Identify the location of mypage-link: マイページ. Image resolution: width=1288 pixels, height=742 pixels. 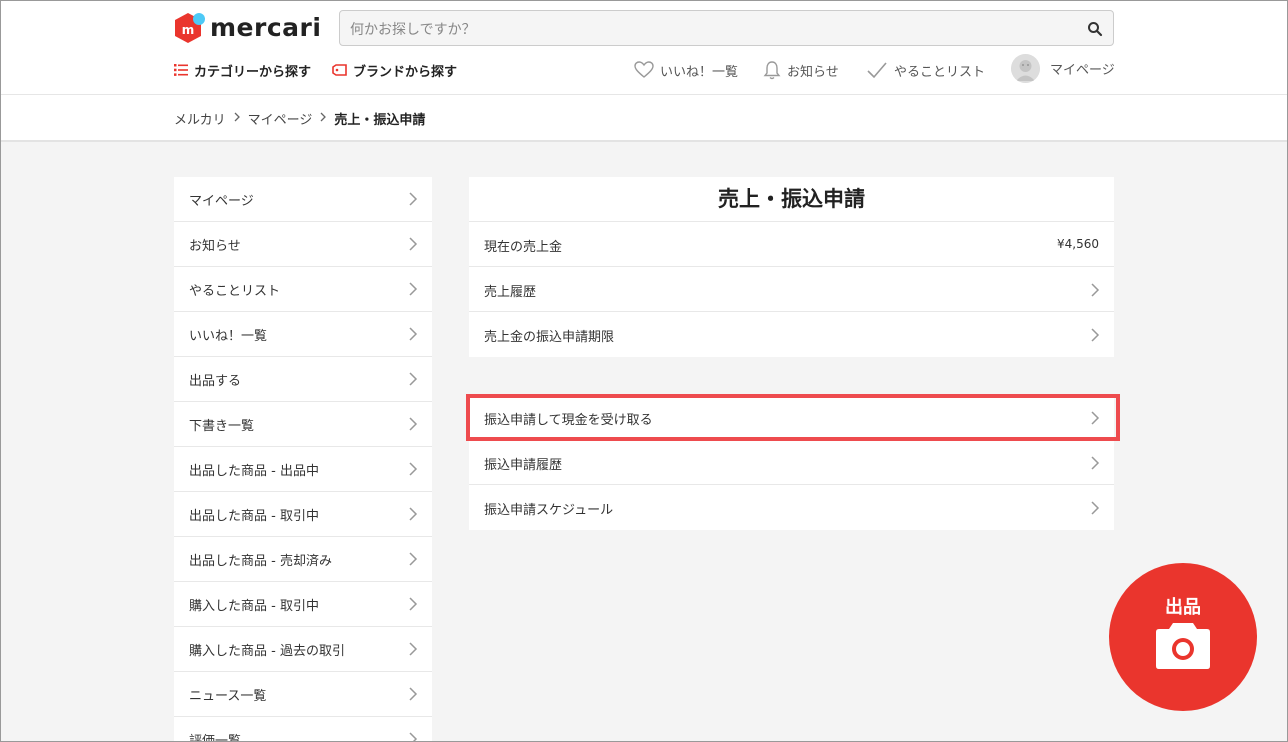
(1063, 68).